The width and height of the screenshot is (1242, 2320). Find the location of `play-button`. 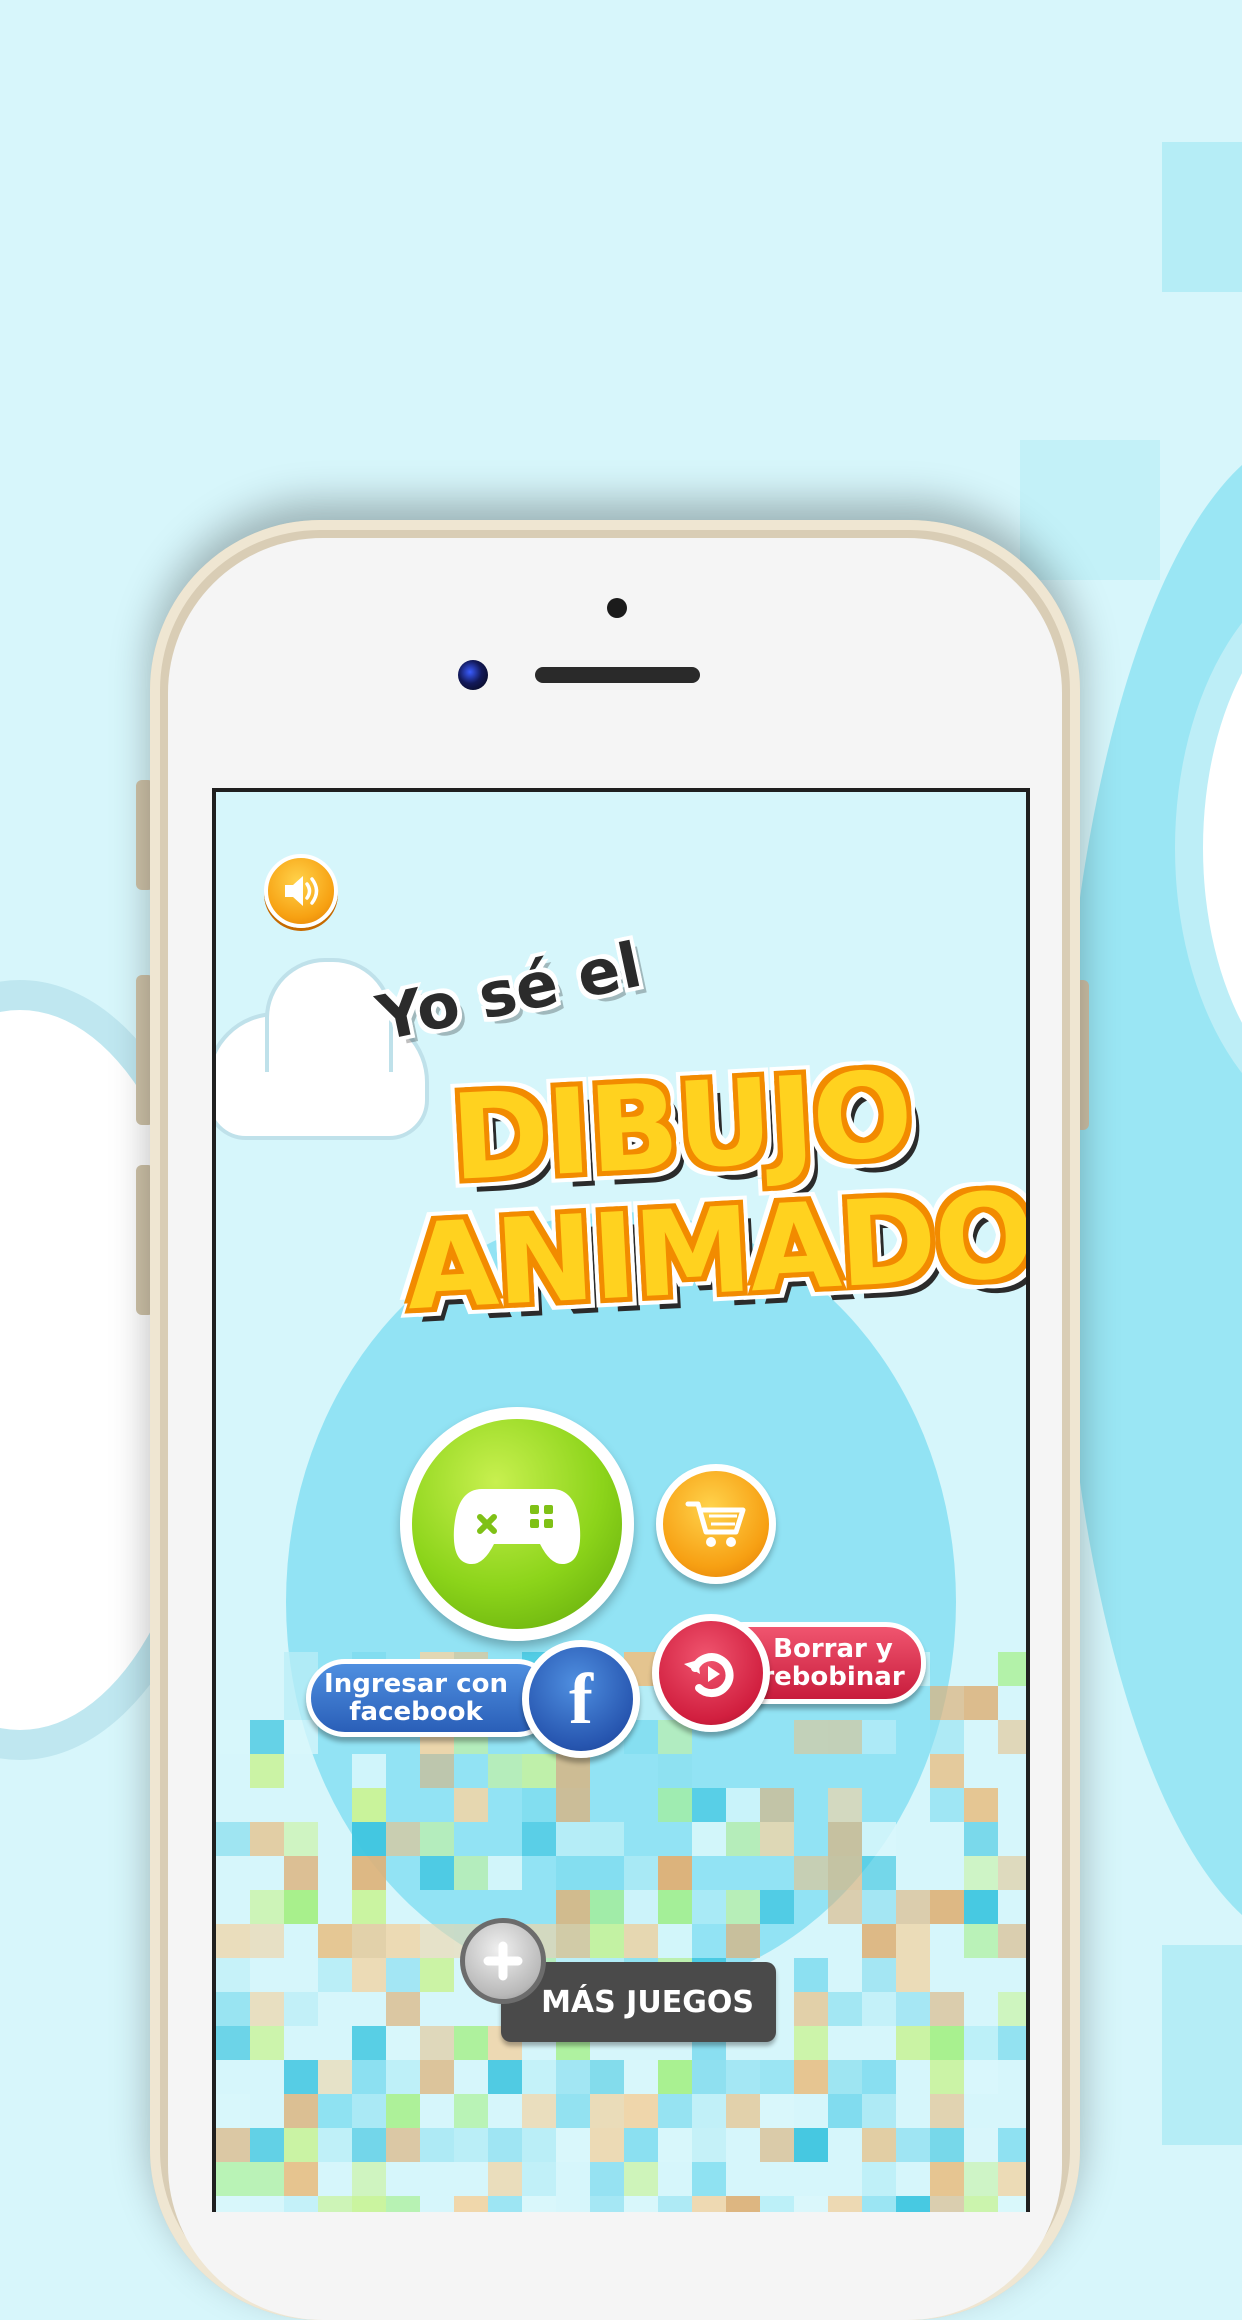

play-button is located at coordinates (517, 1524).